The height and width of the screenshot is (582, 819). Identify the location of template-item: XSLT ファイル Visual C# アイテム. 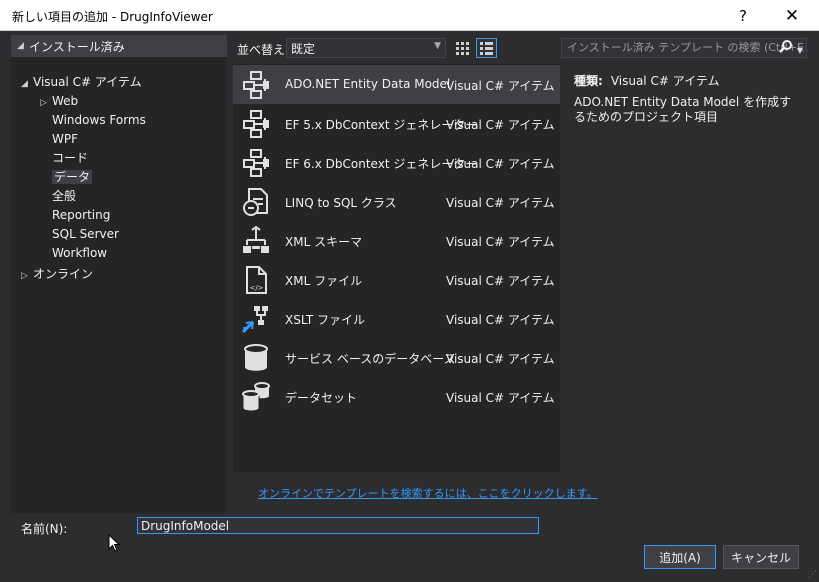
(396, 318).